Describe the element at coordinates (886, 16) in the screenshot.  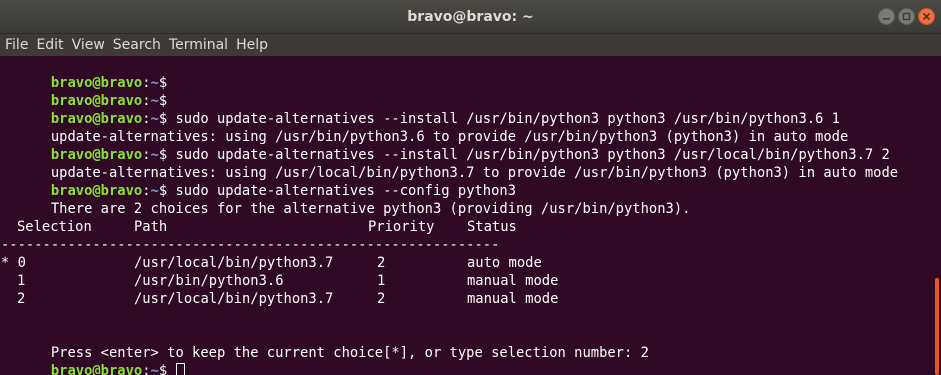
I see `minimize-button` at that location.